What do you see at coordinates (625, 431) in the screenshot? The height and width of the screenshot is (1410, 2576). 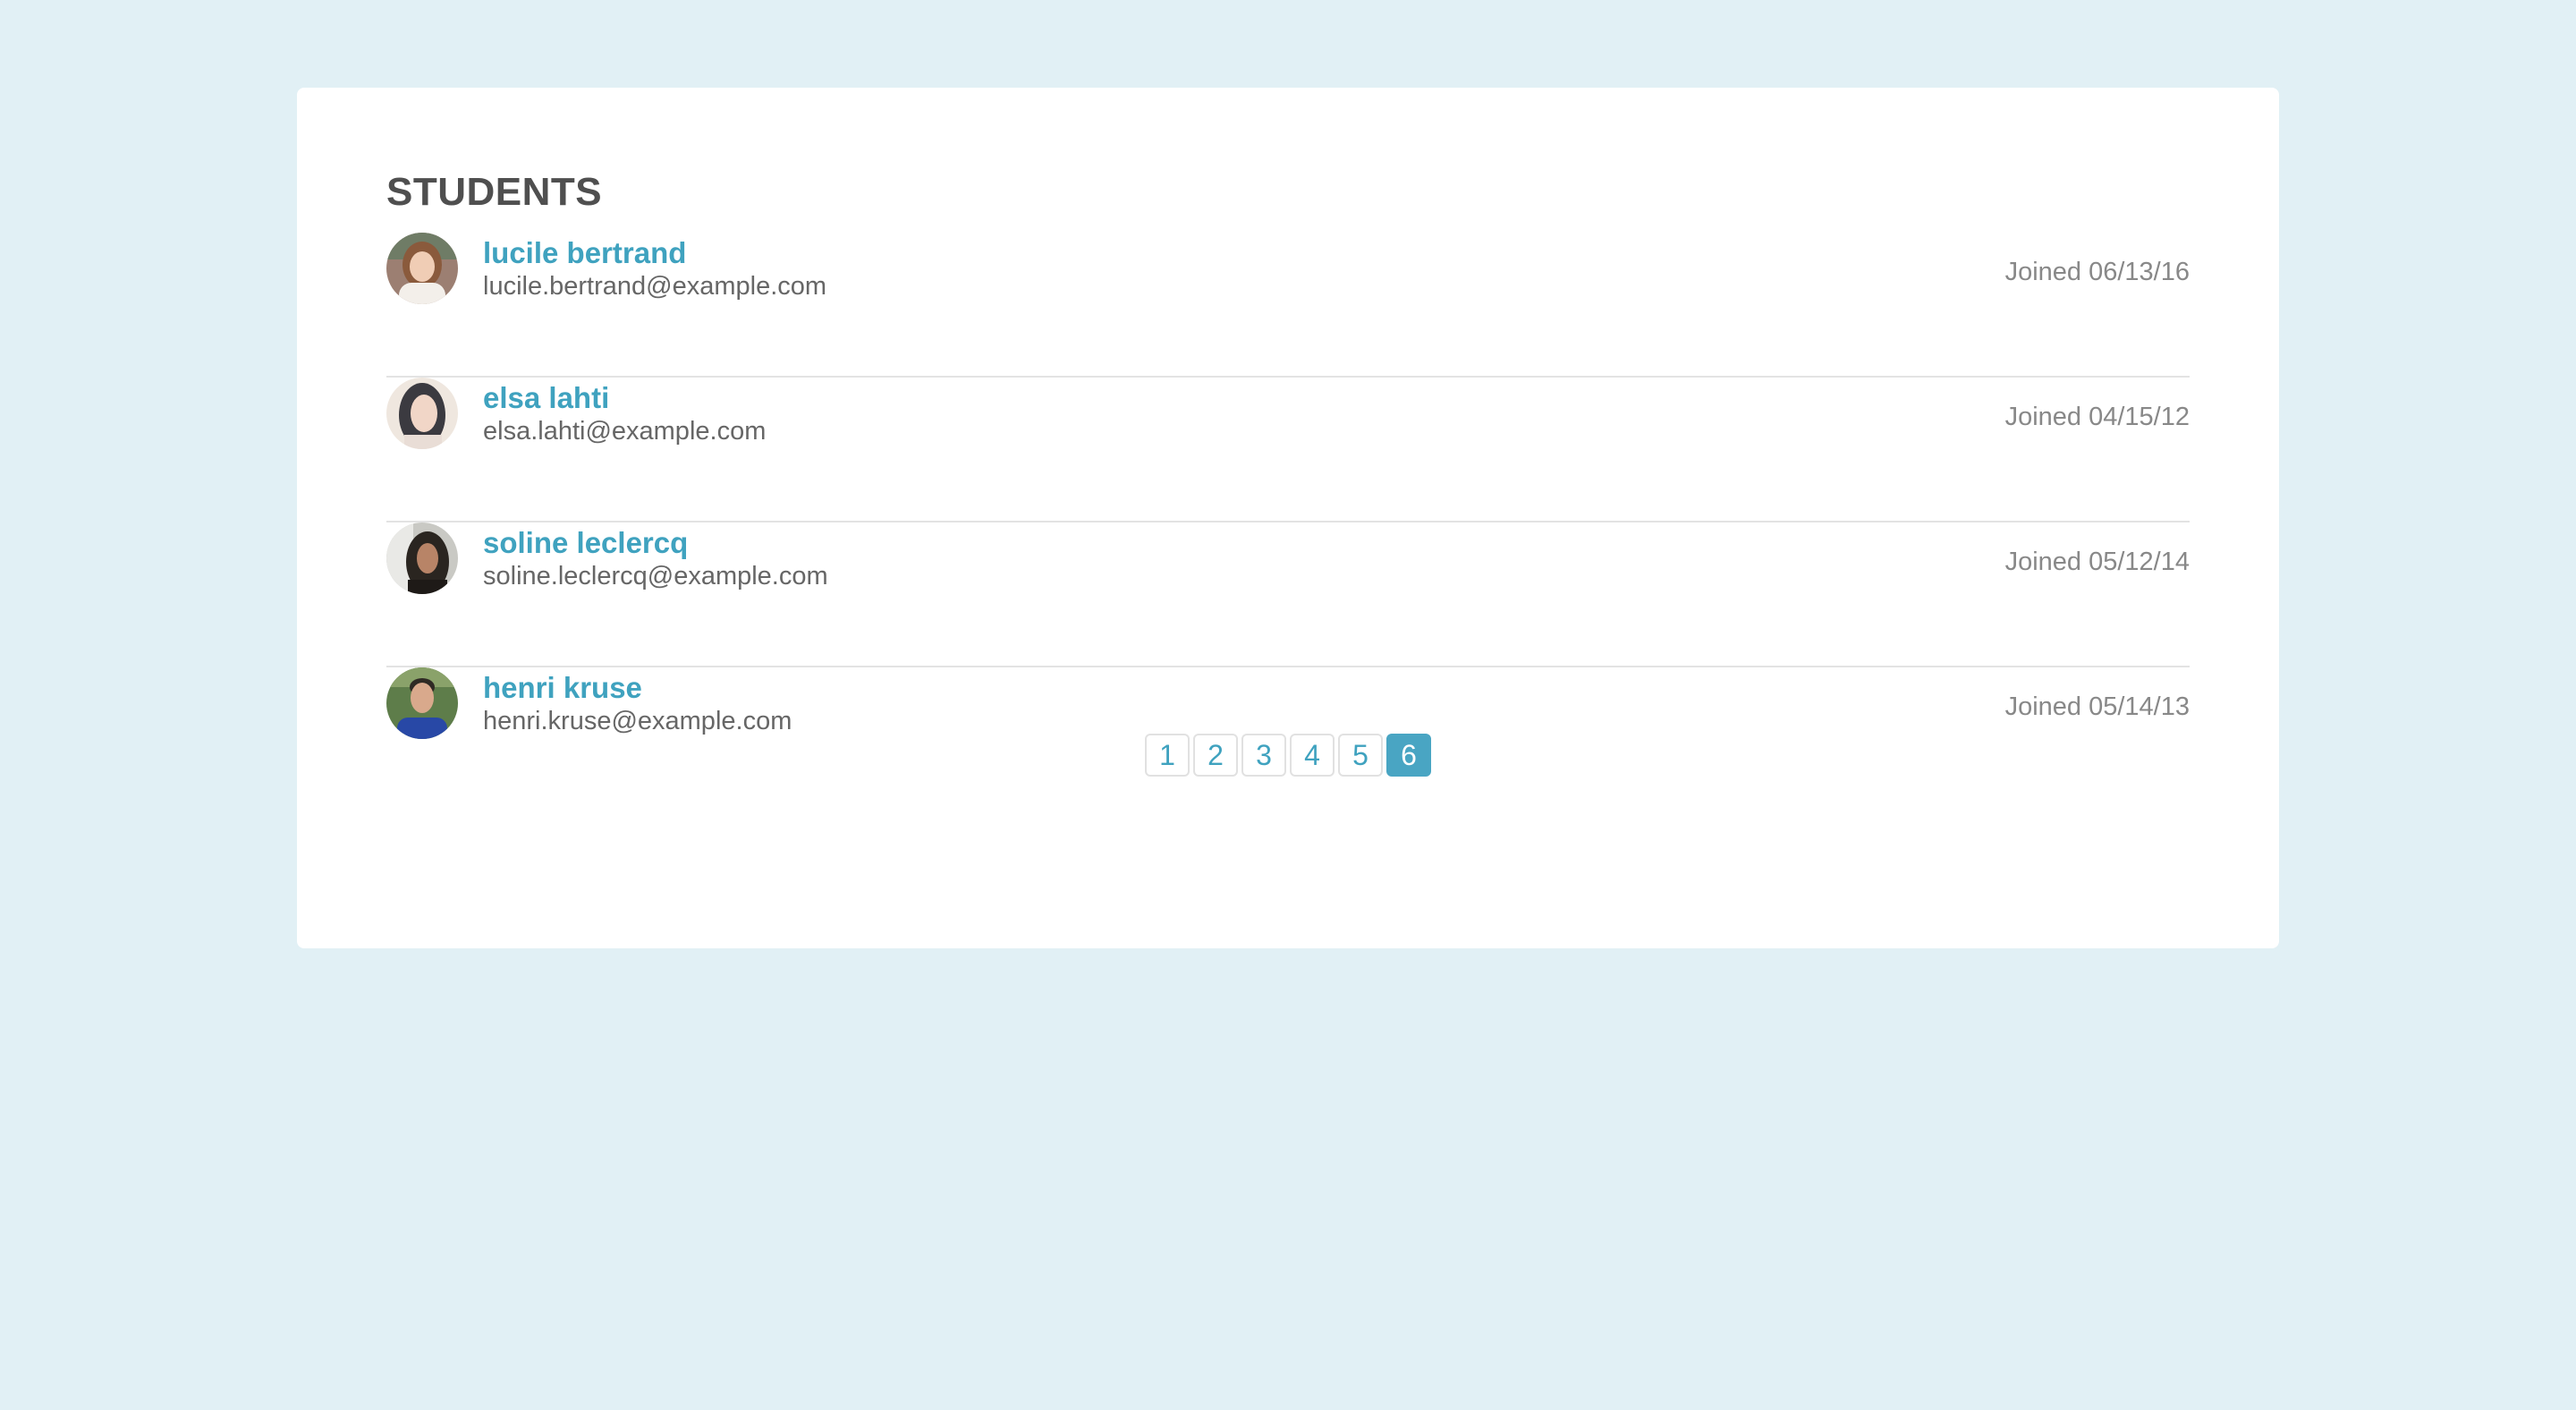 I see `student-email: elsa.lahti@example.com` at bounding box center [625, 431].